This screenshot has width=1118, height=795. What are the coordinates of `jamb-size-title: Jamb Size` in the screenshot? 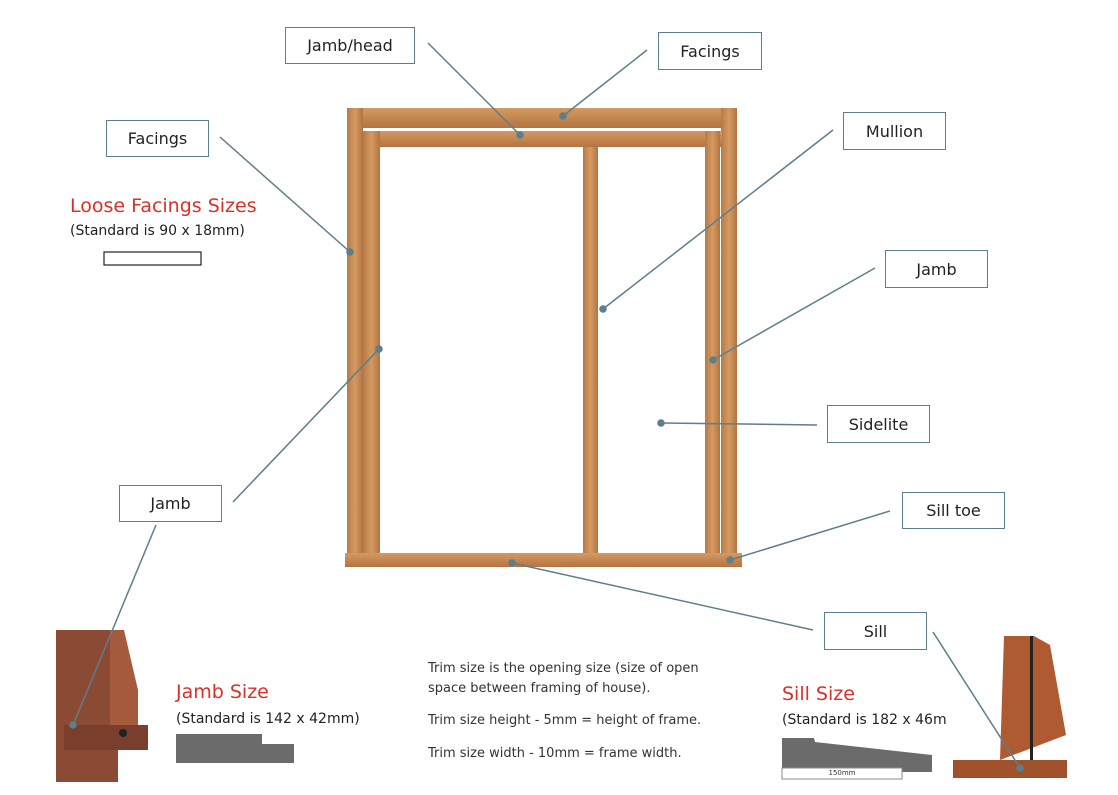 It's located at (222, 692).